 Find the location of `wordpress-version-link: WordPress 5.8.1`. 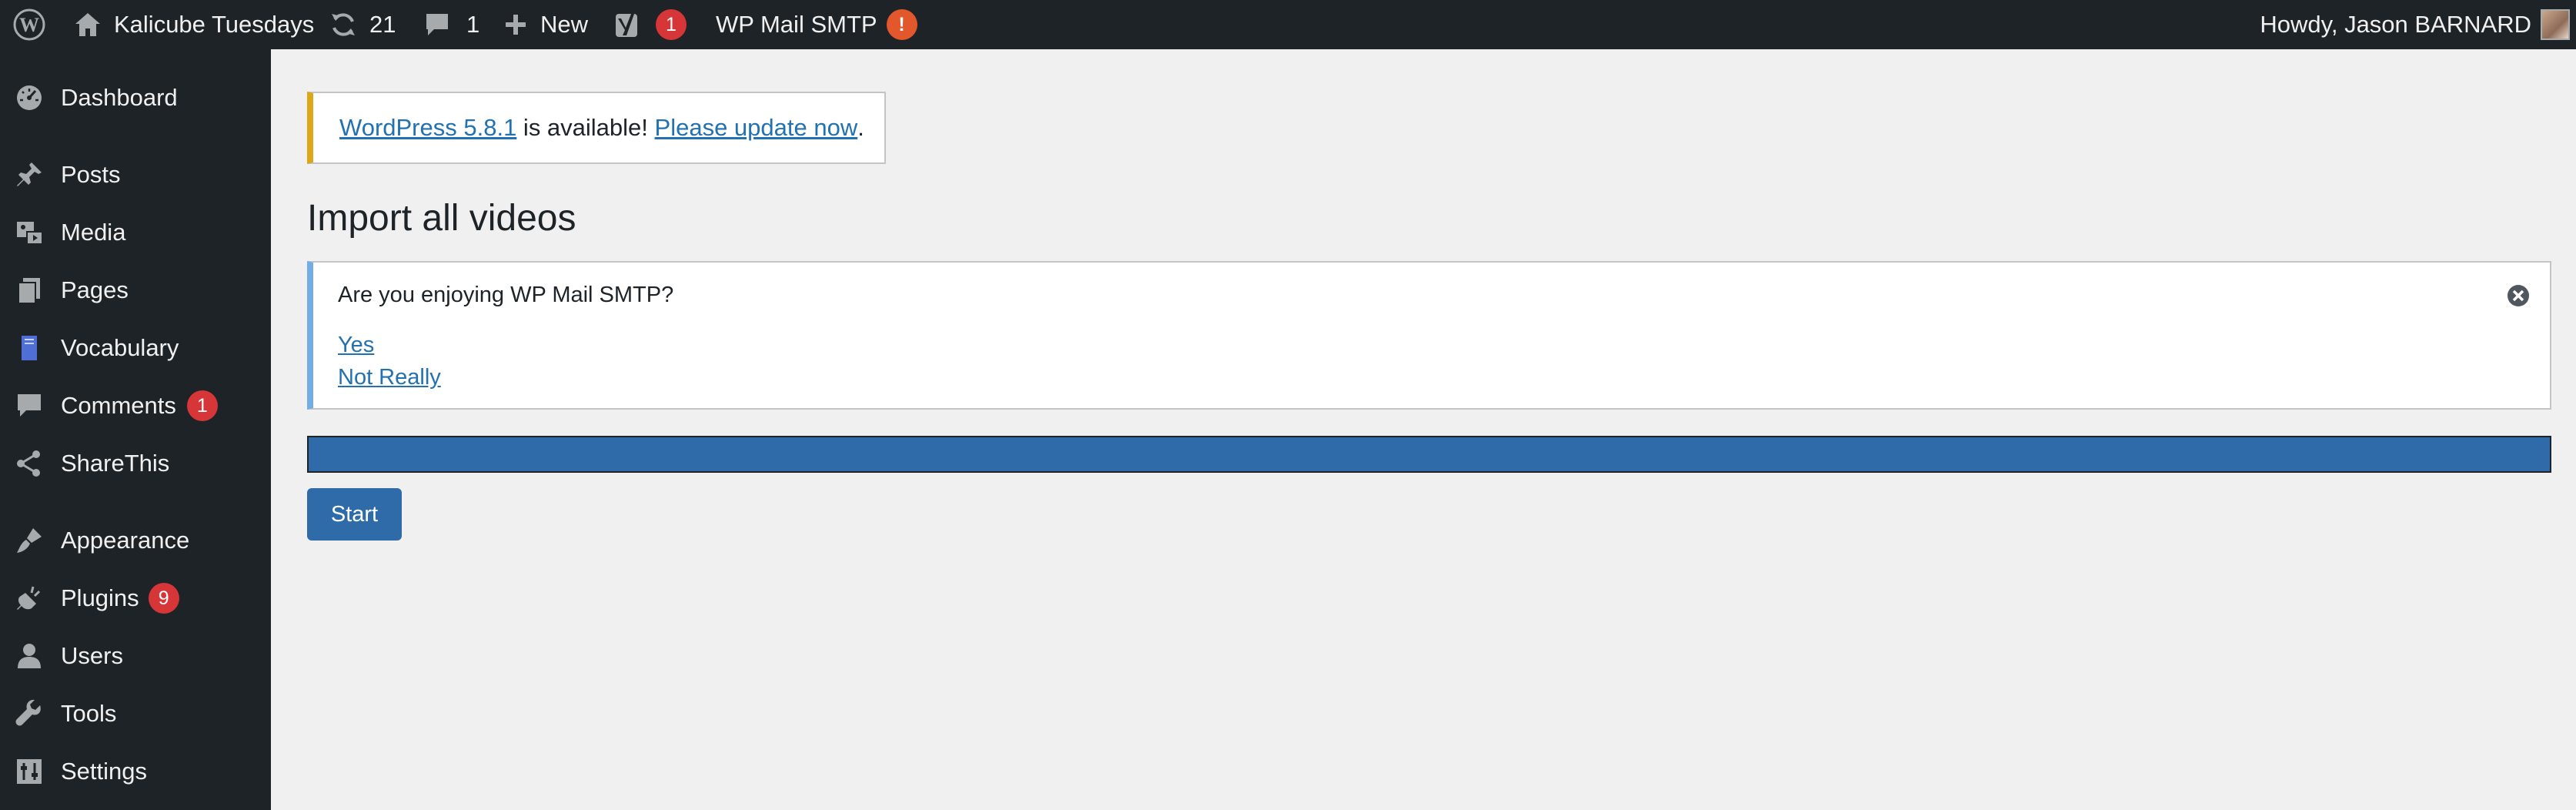

wordpress-version-link: WordPress 5.8.1 is located at coordinates (427, 128).